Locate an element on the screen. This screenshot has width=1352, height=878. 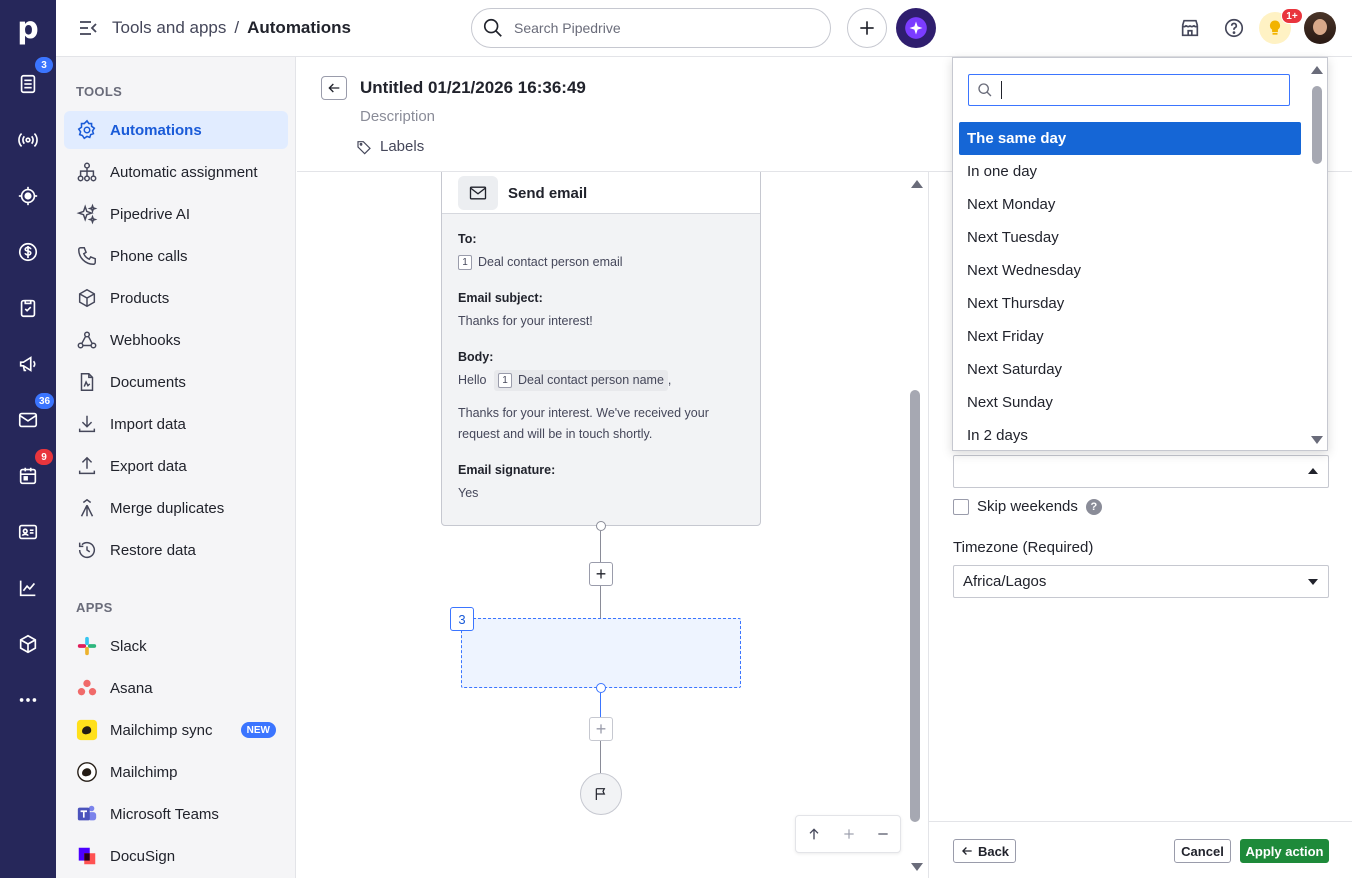
projects-nav-button is located at coordinates (28, 196).